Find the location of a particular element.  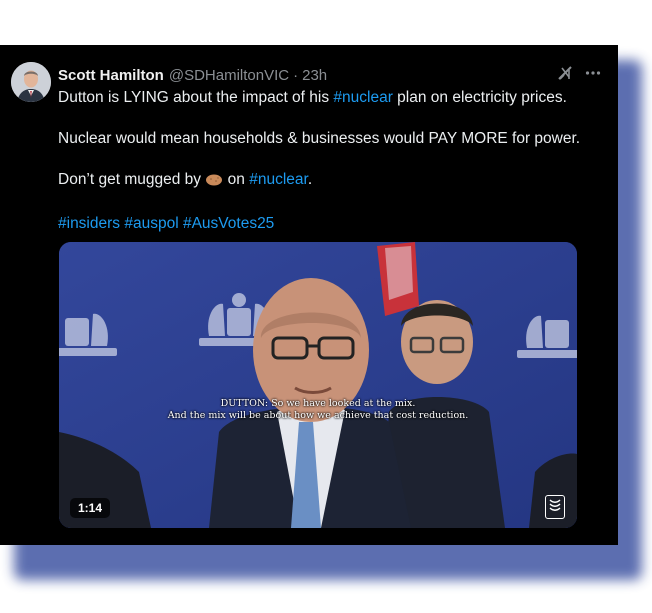

grok-icon is located at coordinates (565, 75).